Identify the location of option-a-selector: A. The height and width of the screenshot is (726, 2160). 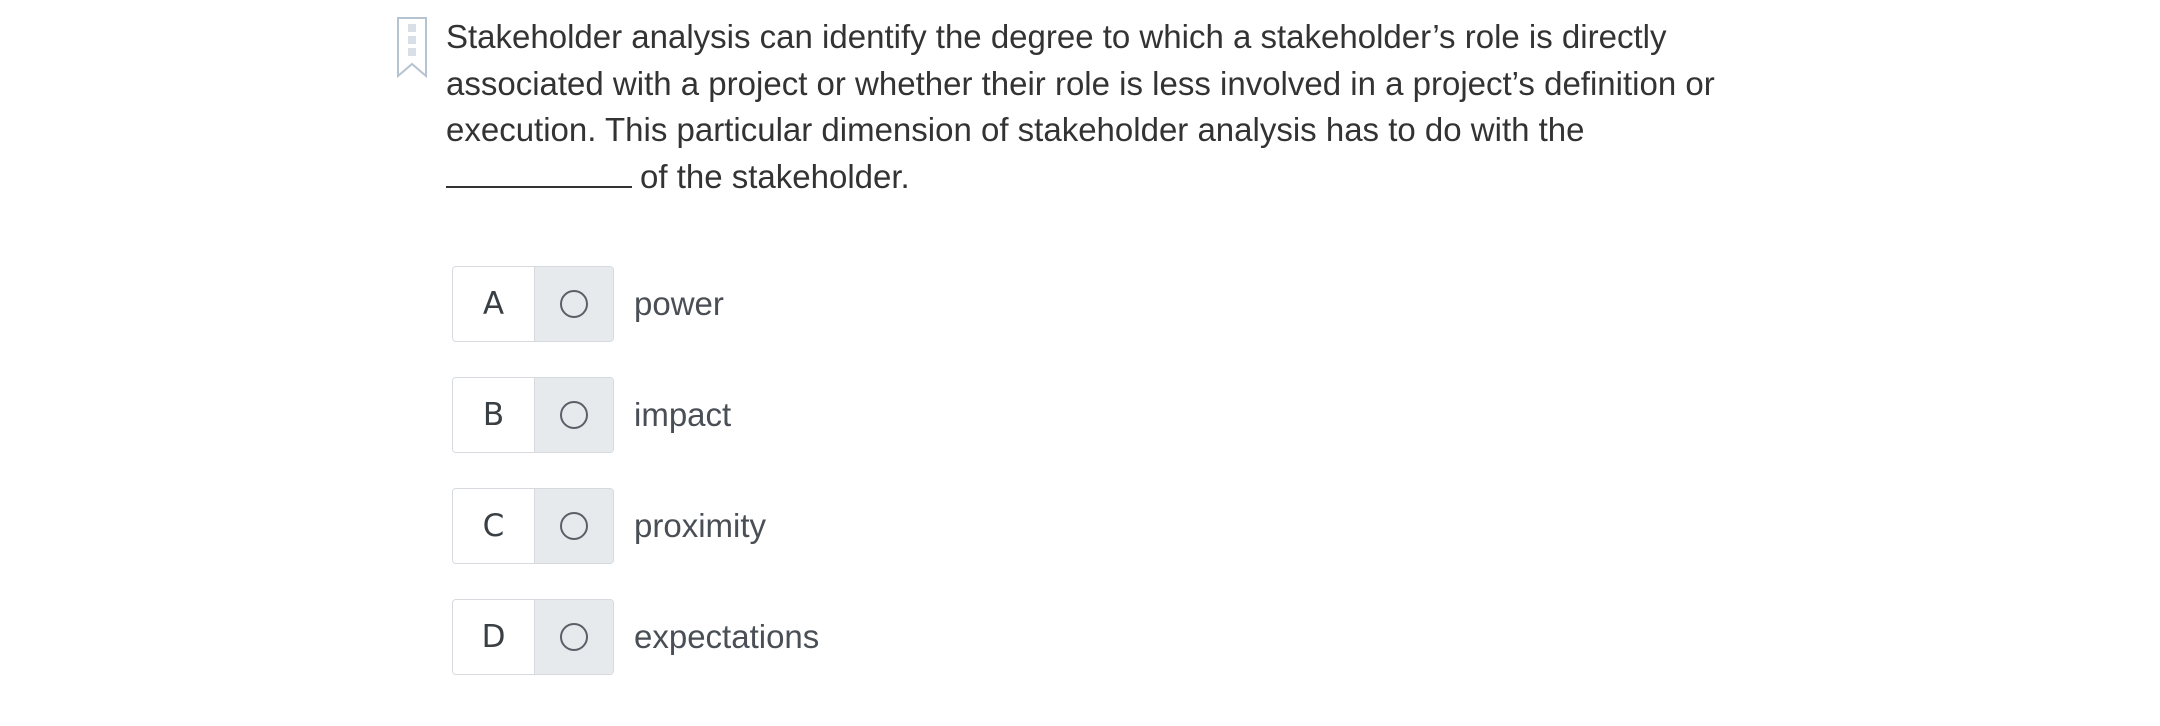
(533, 304).